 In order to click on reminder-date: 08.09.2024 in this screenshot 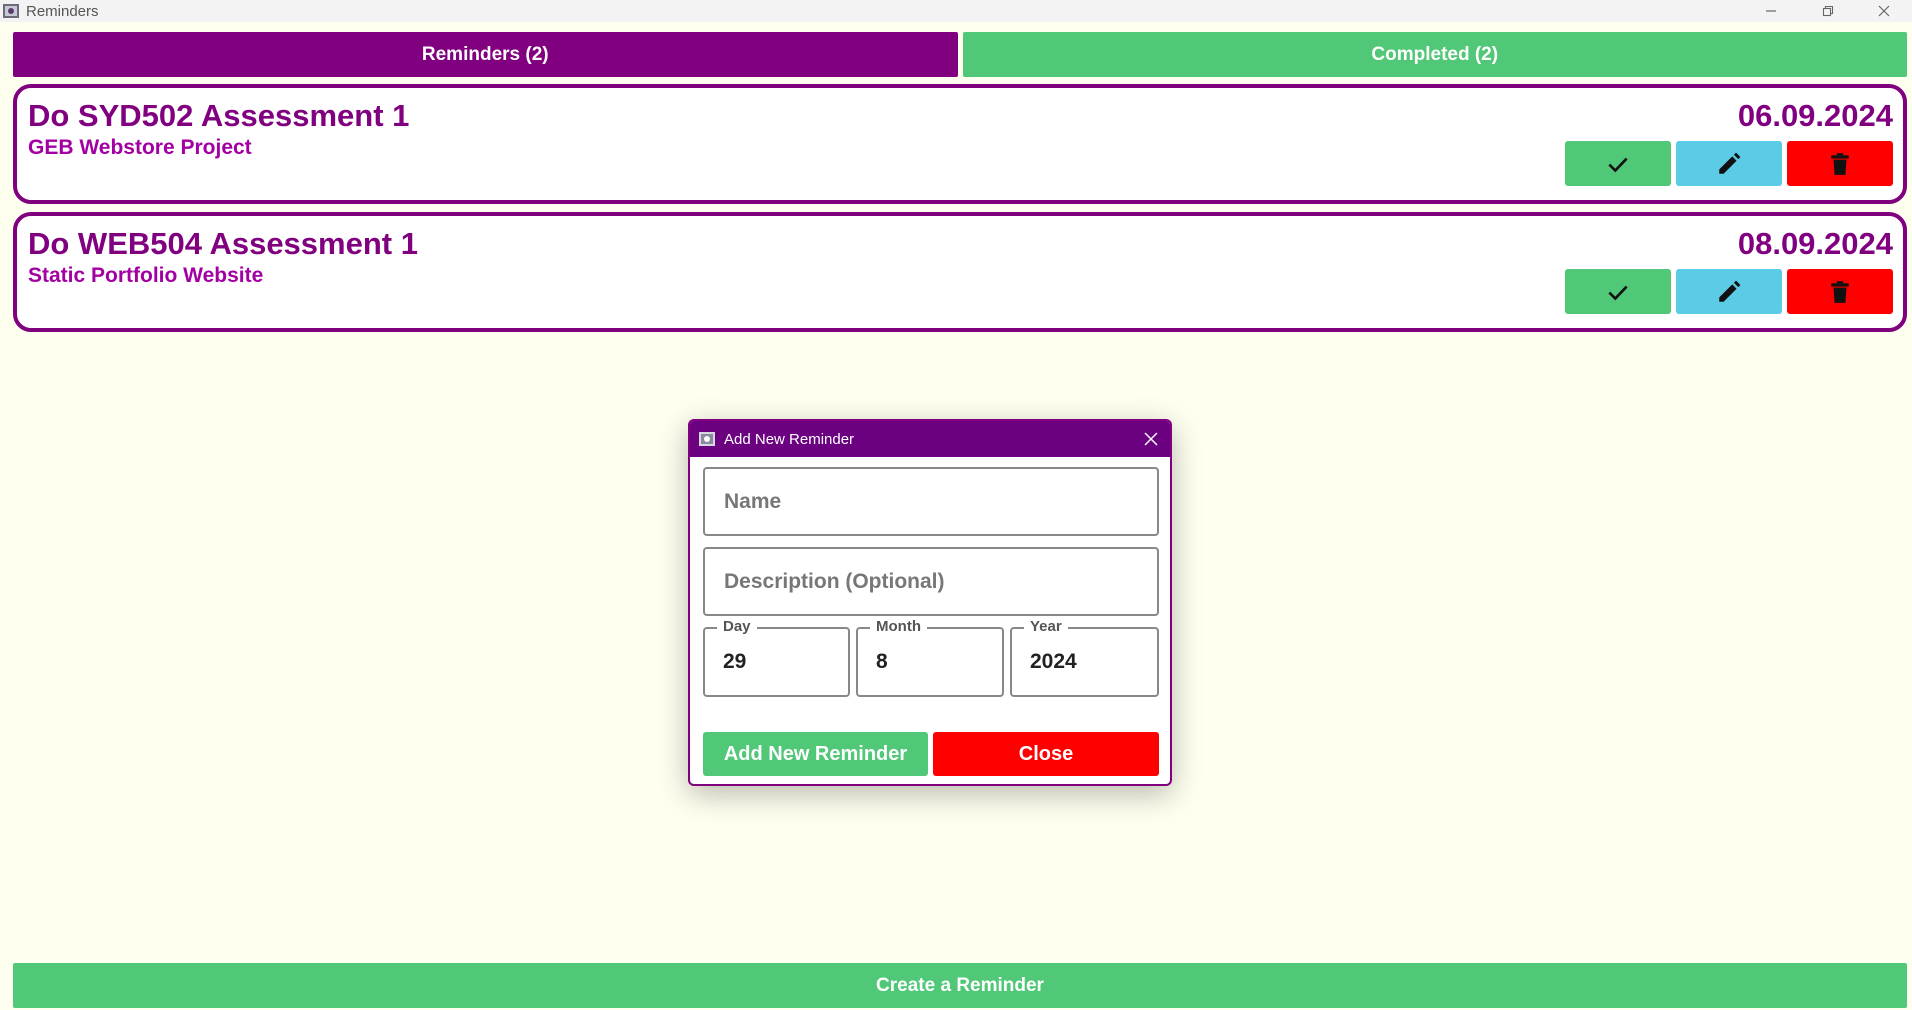, I will do `click(1815, 243)`.